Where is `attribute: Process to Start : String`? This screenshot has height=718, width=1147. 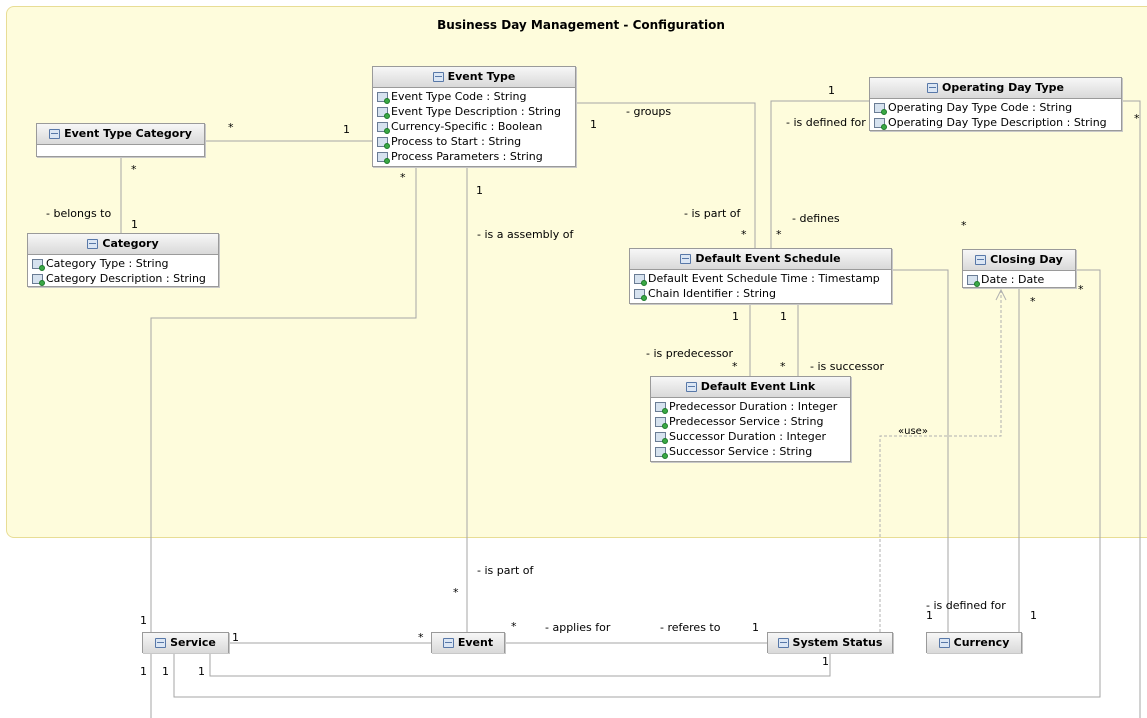 attribute: Process to Start : String is located at coordinates (456, 141).